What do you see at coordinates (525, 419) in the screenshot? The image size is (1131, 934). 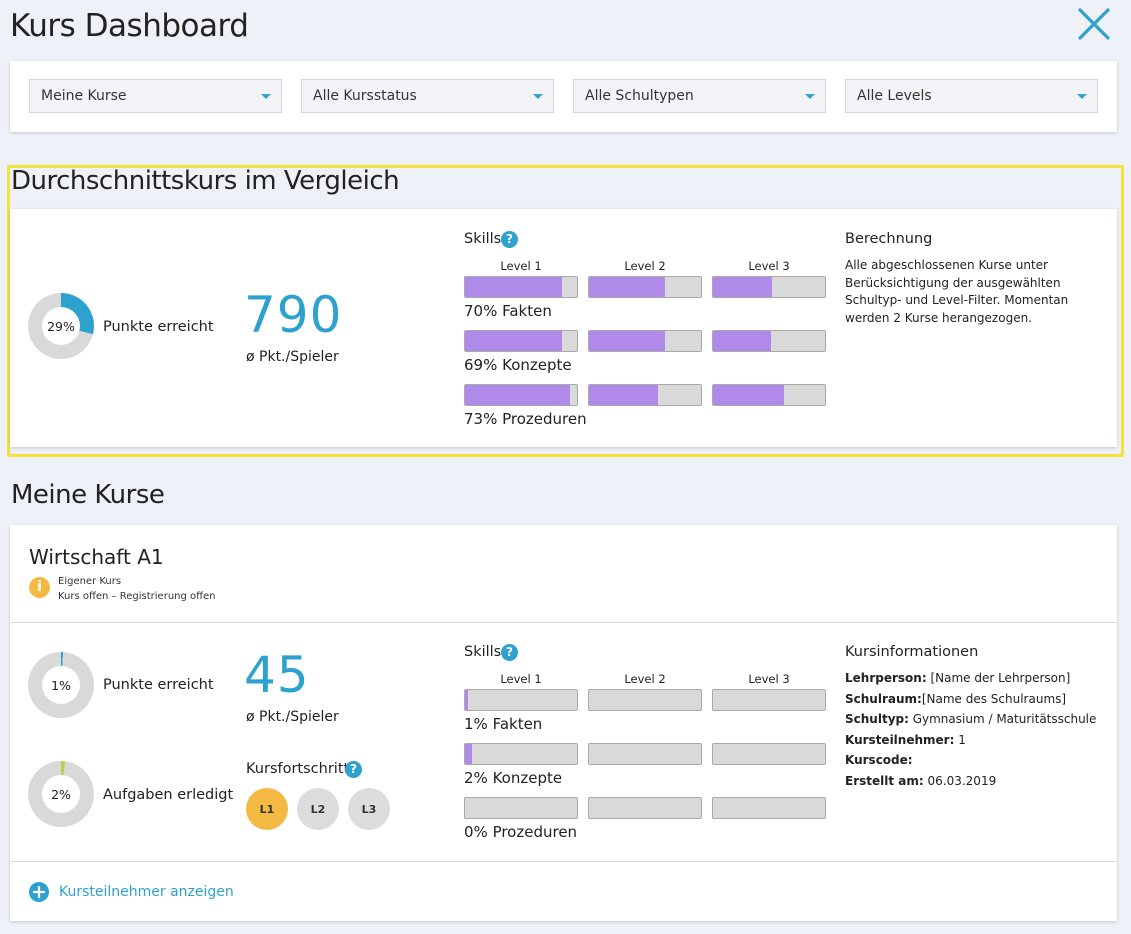 I see `skill-label: 73% Prozeduren` at bounding box center [525, 419].